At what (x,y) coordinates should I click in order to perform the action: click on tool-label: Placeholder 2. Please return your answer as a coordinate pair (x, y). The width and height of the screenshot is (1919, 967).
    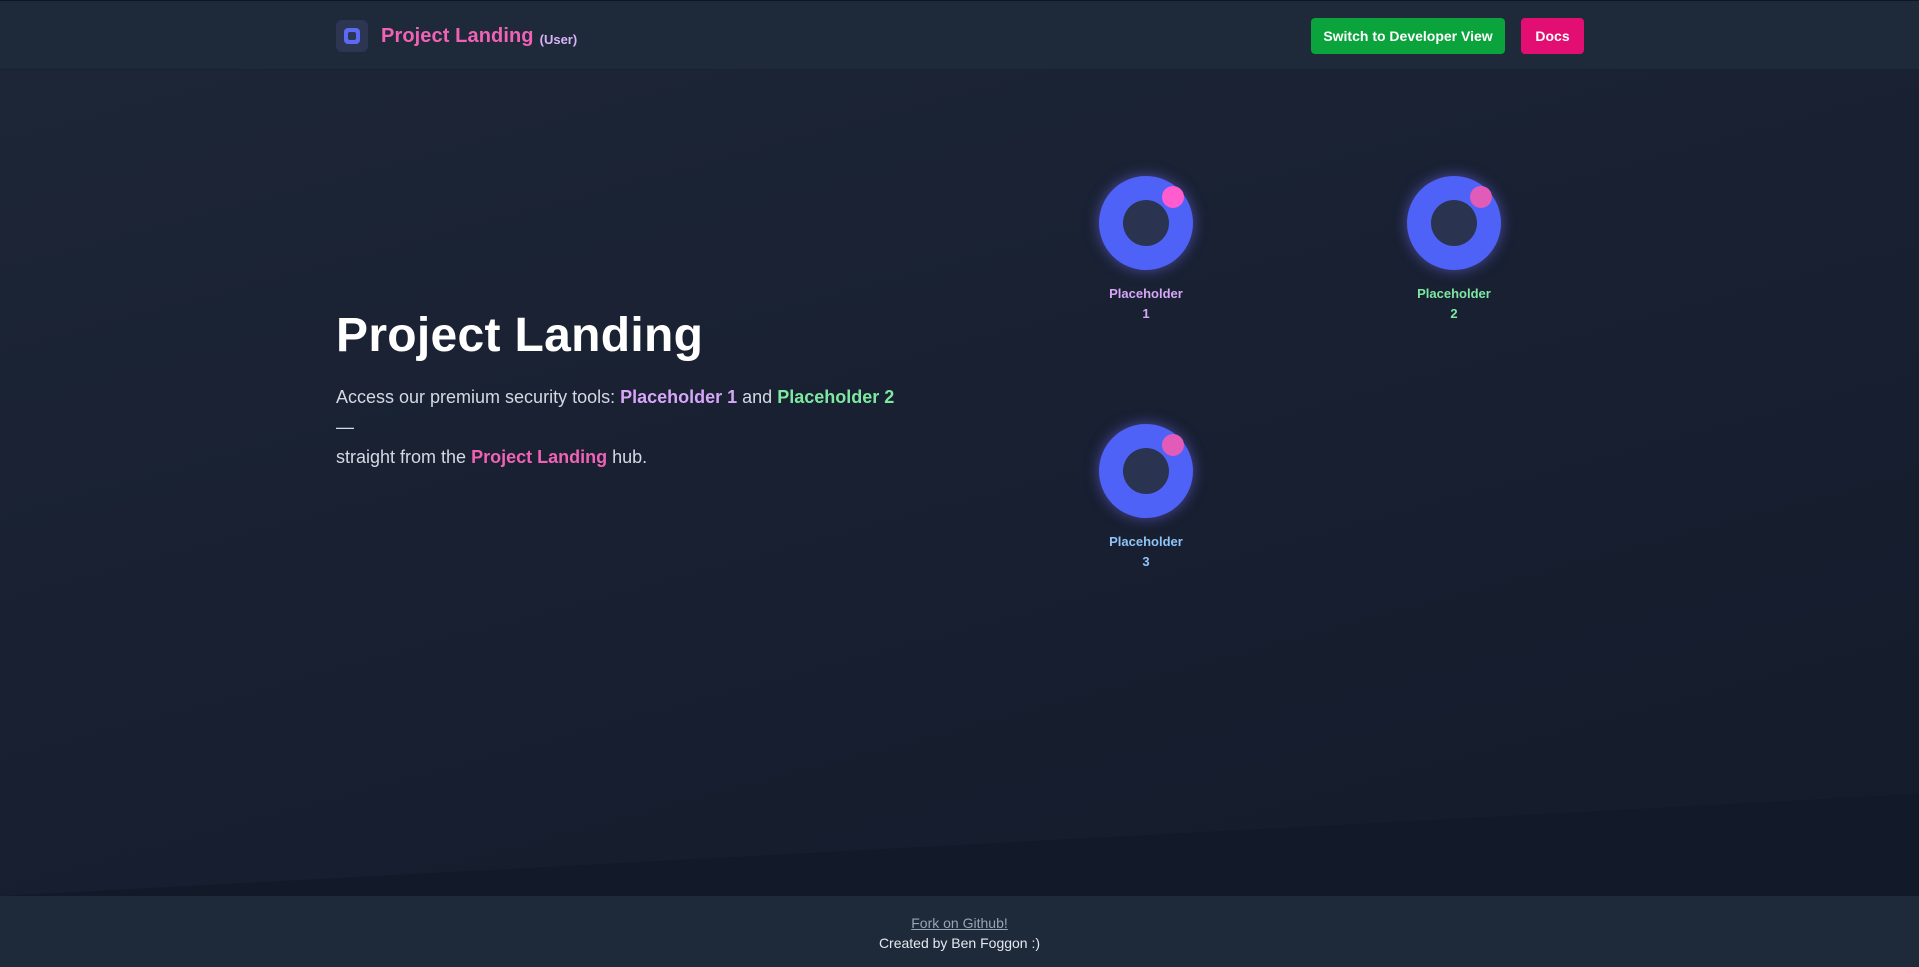
    Looking at the image, I should click on (1454, 303).